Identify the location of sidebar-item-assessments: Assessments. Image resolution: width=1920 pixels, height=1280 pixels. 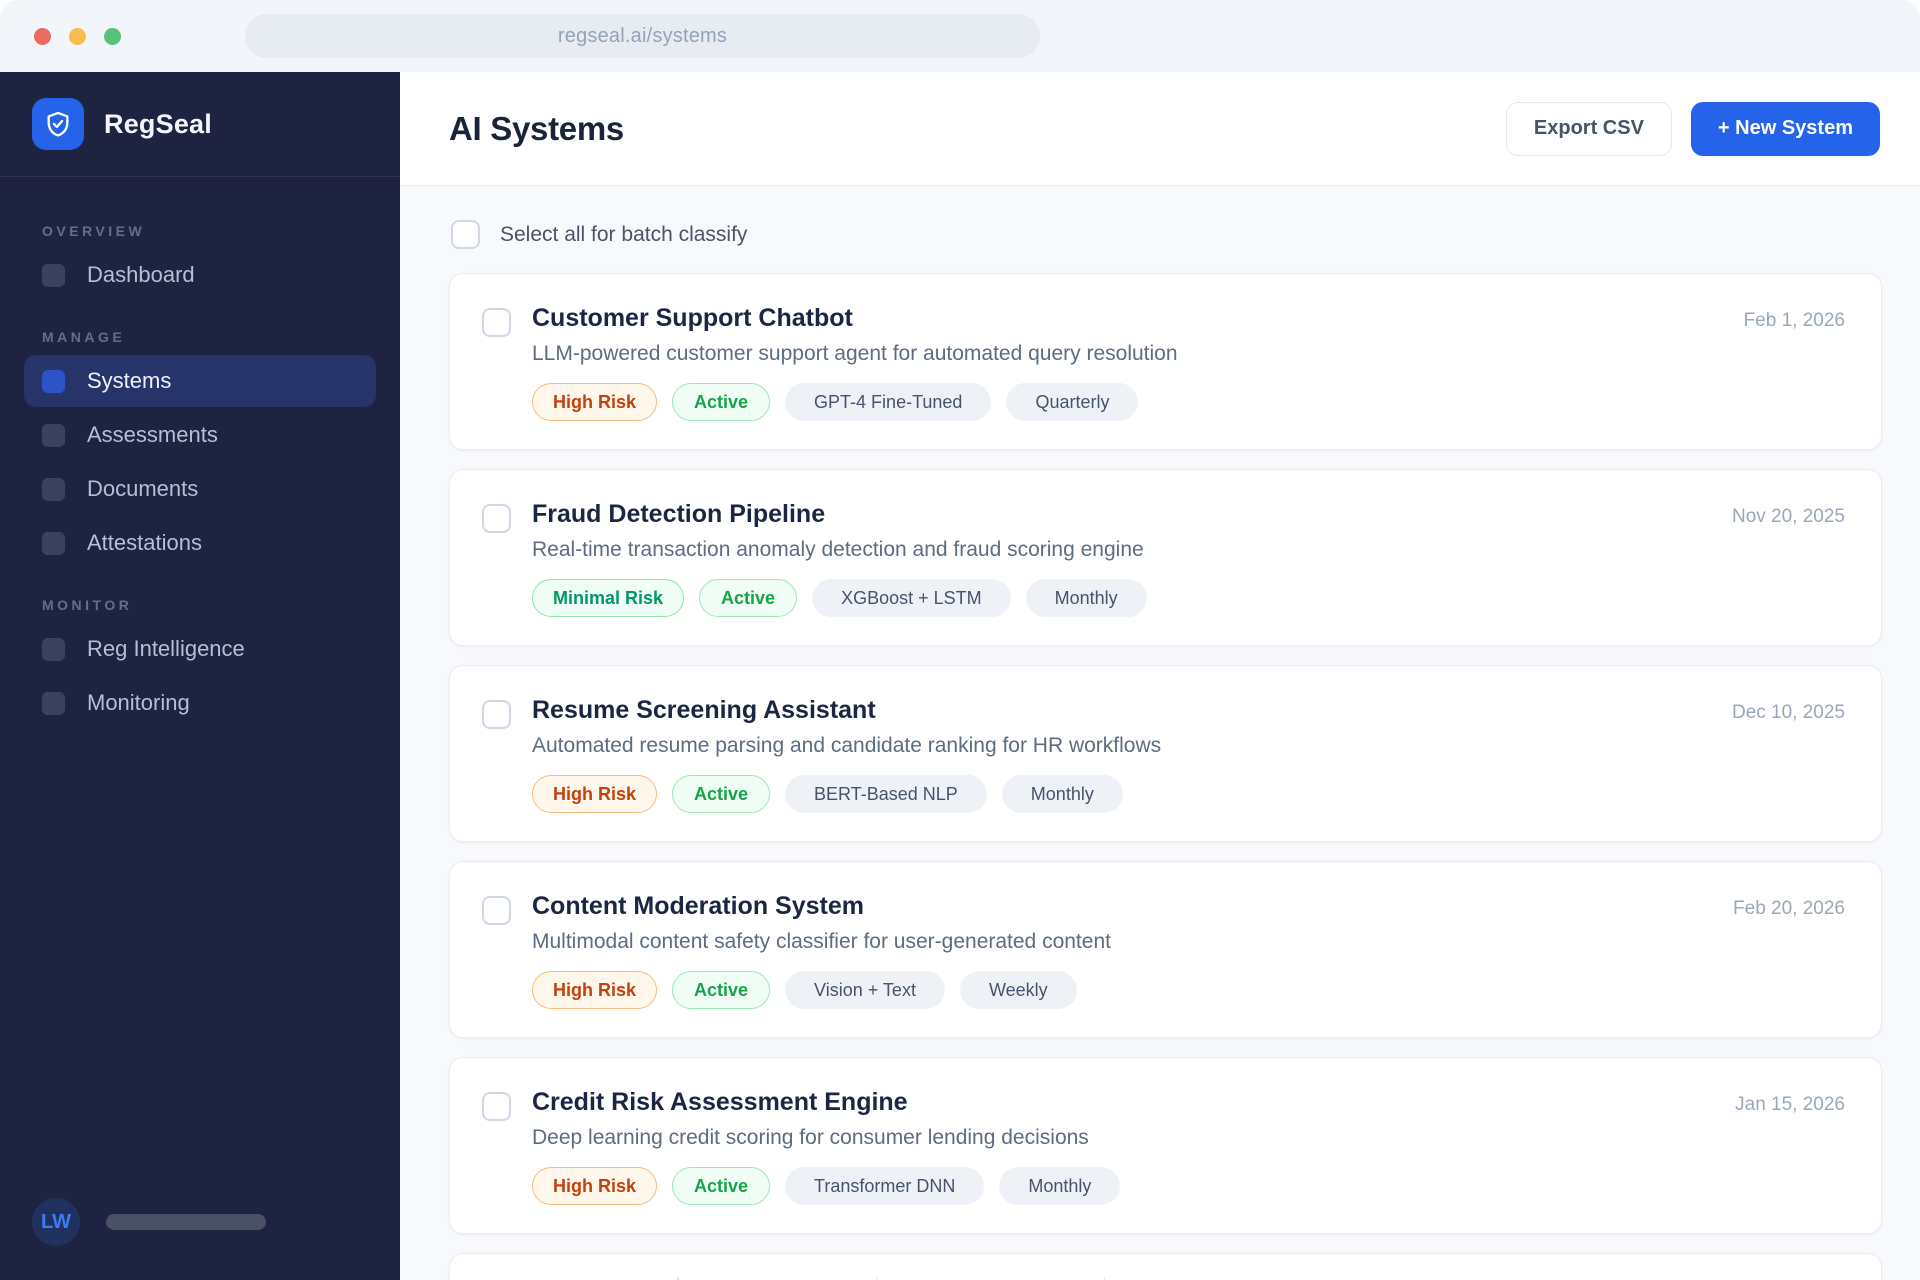
(200, 435).